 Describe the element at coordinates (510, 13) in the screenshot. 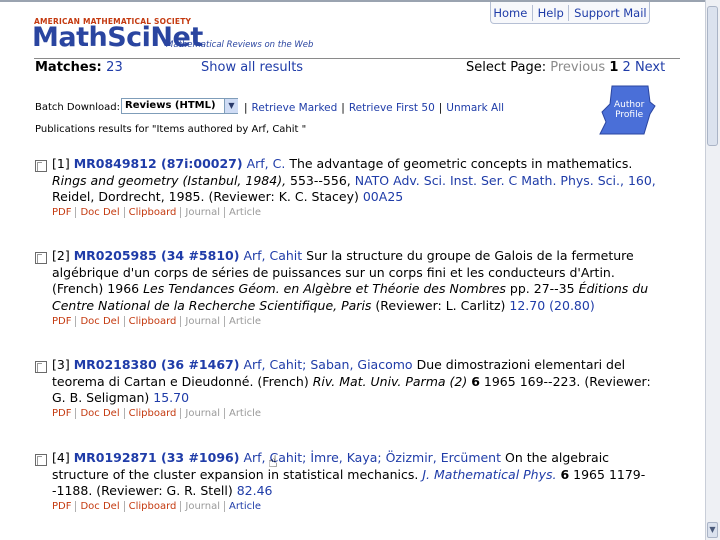

I see `nav-home-link: Home` at that location.